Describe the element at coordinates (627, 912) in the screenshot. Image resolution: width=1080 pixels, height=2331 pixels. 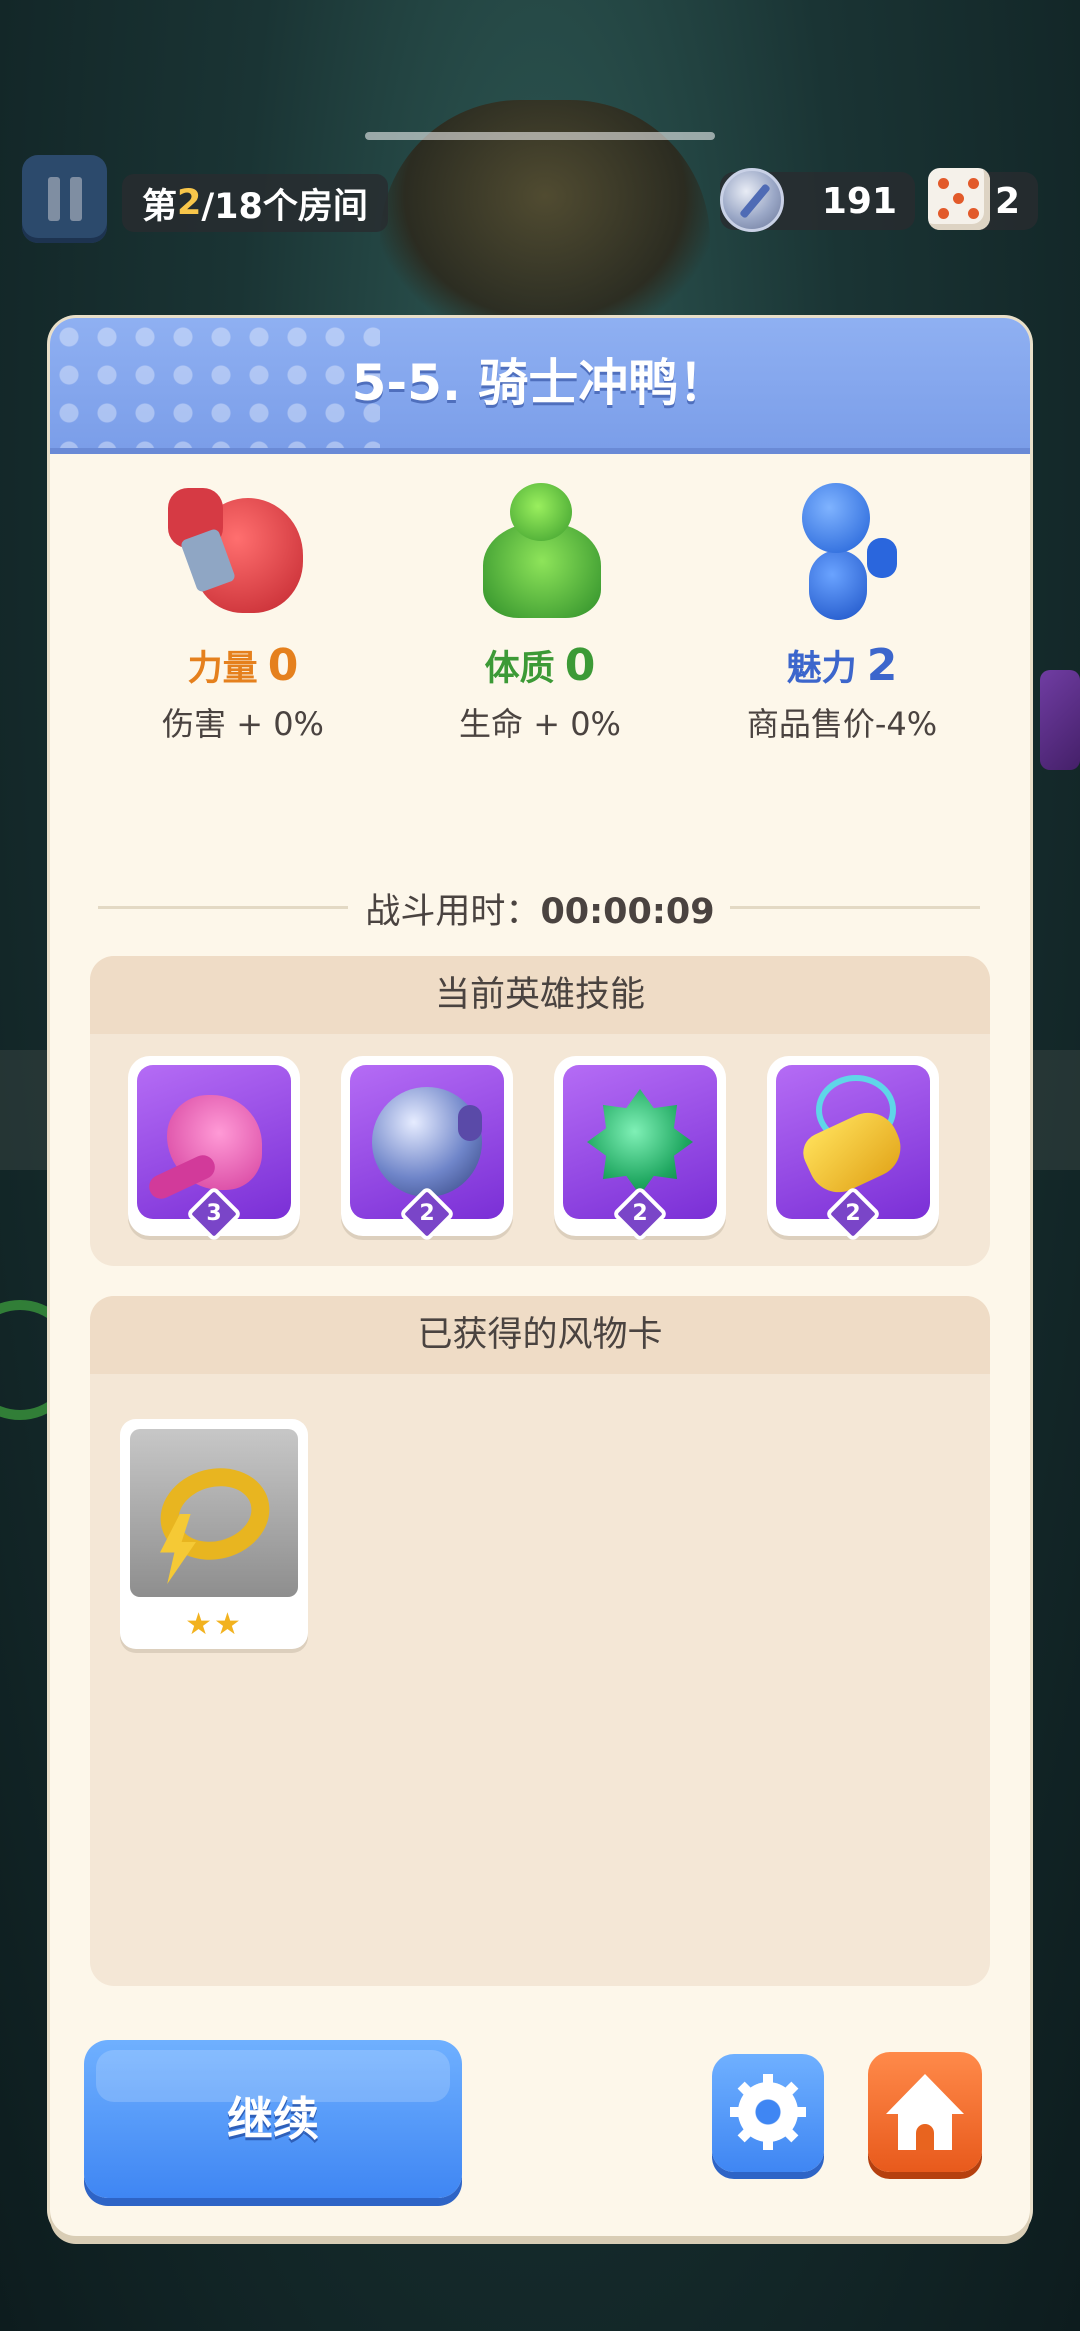
I see `battle-time-value: 00:00:09` at that location.